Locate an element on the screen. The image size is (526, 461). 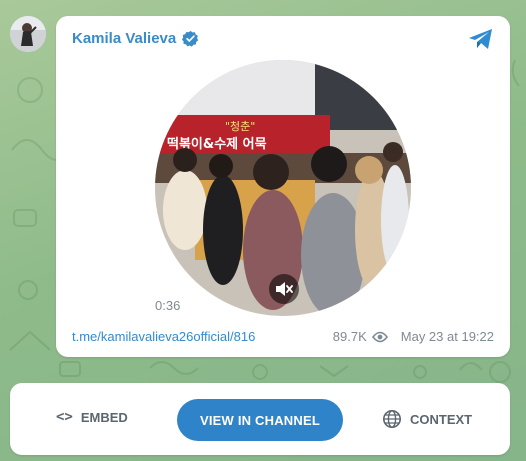
code-brackets-icon: <> is located at coordinates (64, 417).